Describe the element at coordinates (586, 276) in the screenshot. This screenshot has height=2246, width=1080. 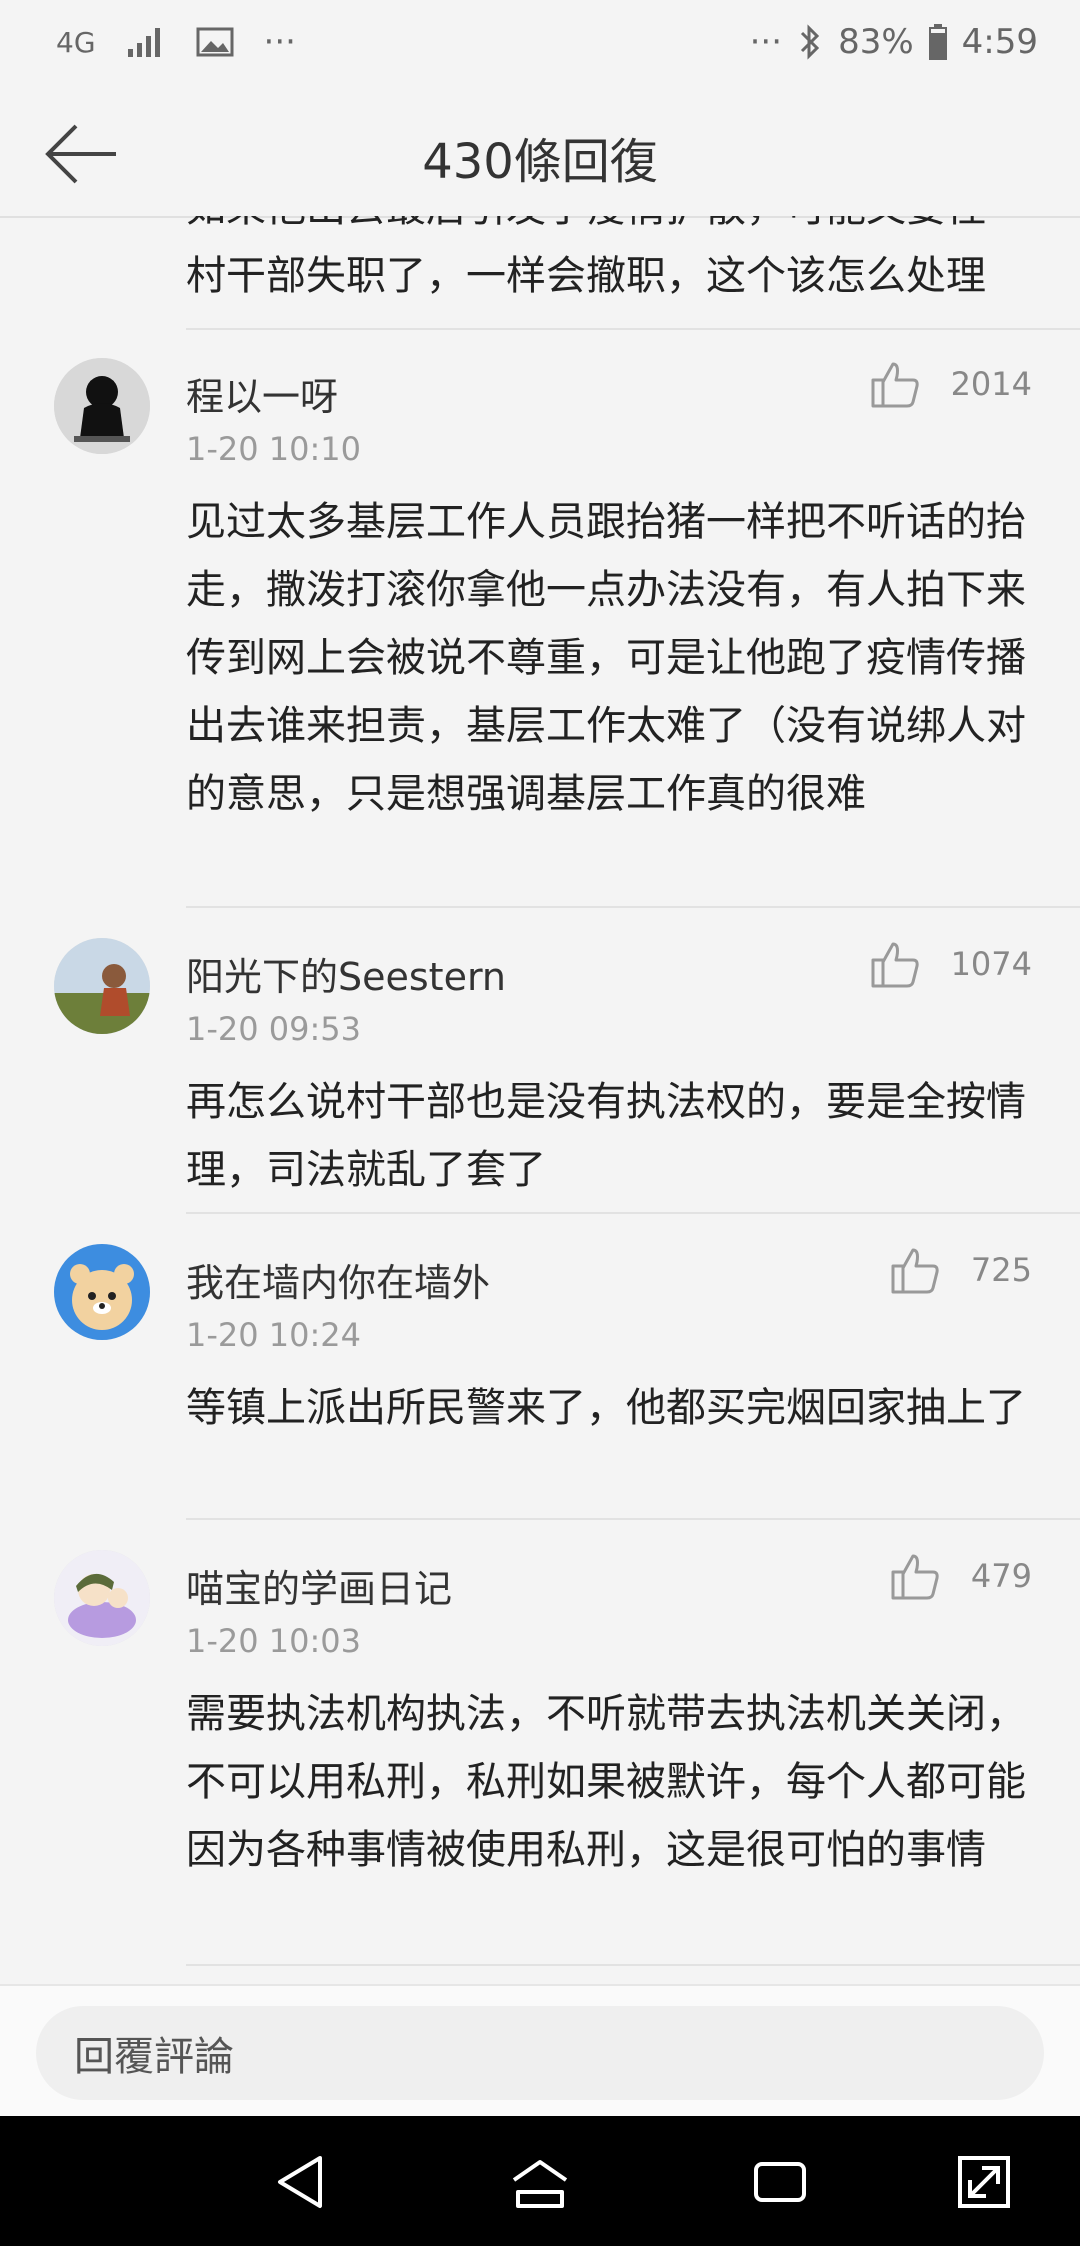
I see `partial-comment-line: 村干部失职了，一样会撤职，这个该怎么处理` at that location.